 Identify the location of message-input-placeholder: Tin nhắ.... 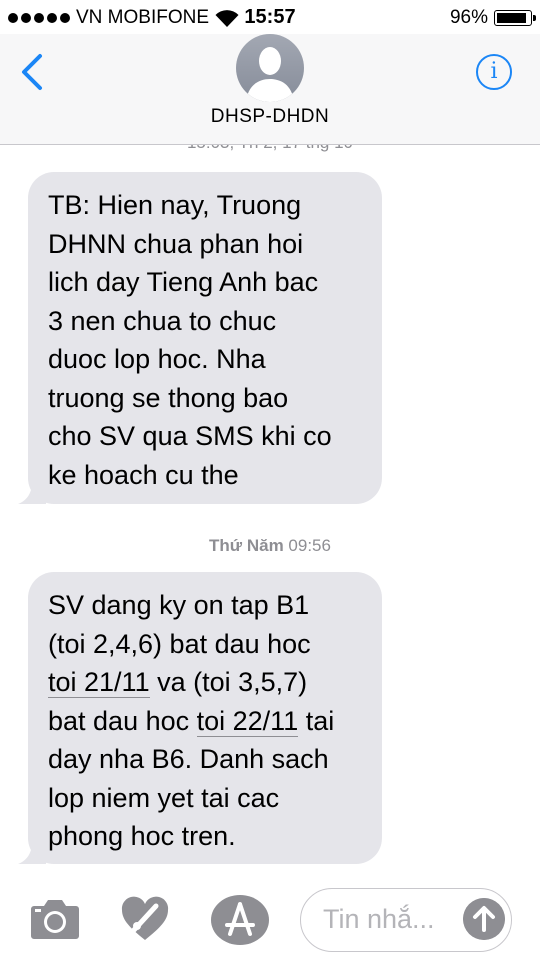
(379, 919).